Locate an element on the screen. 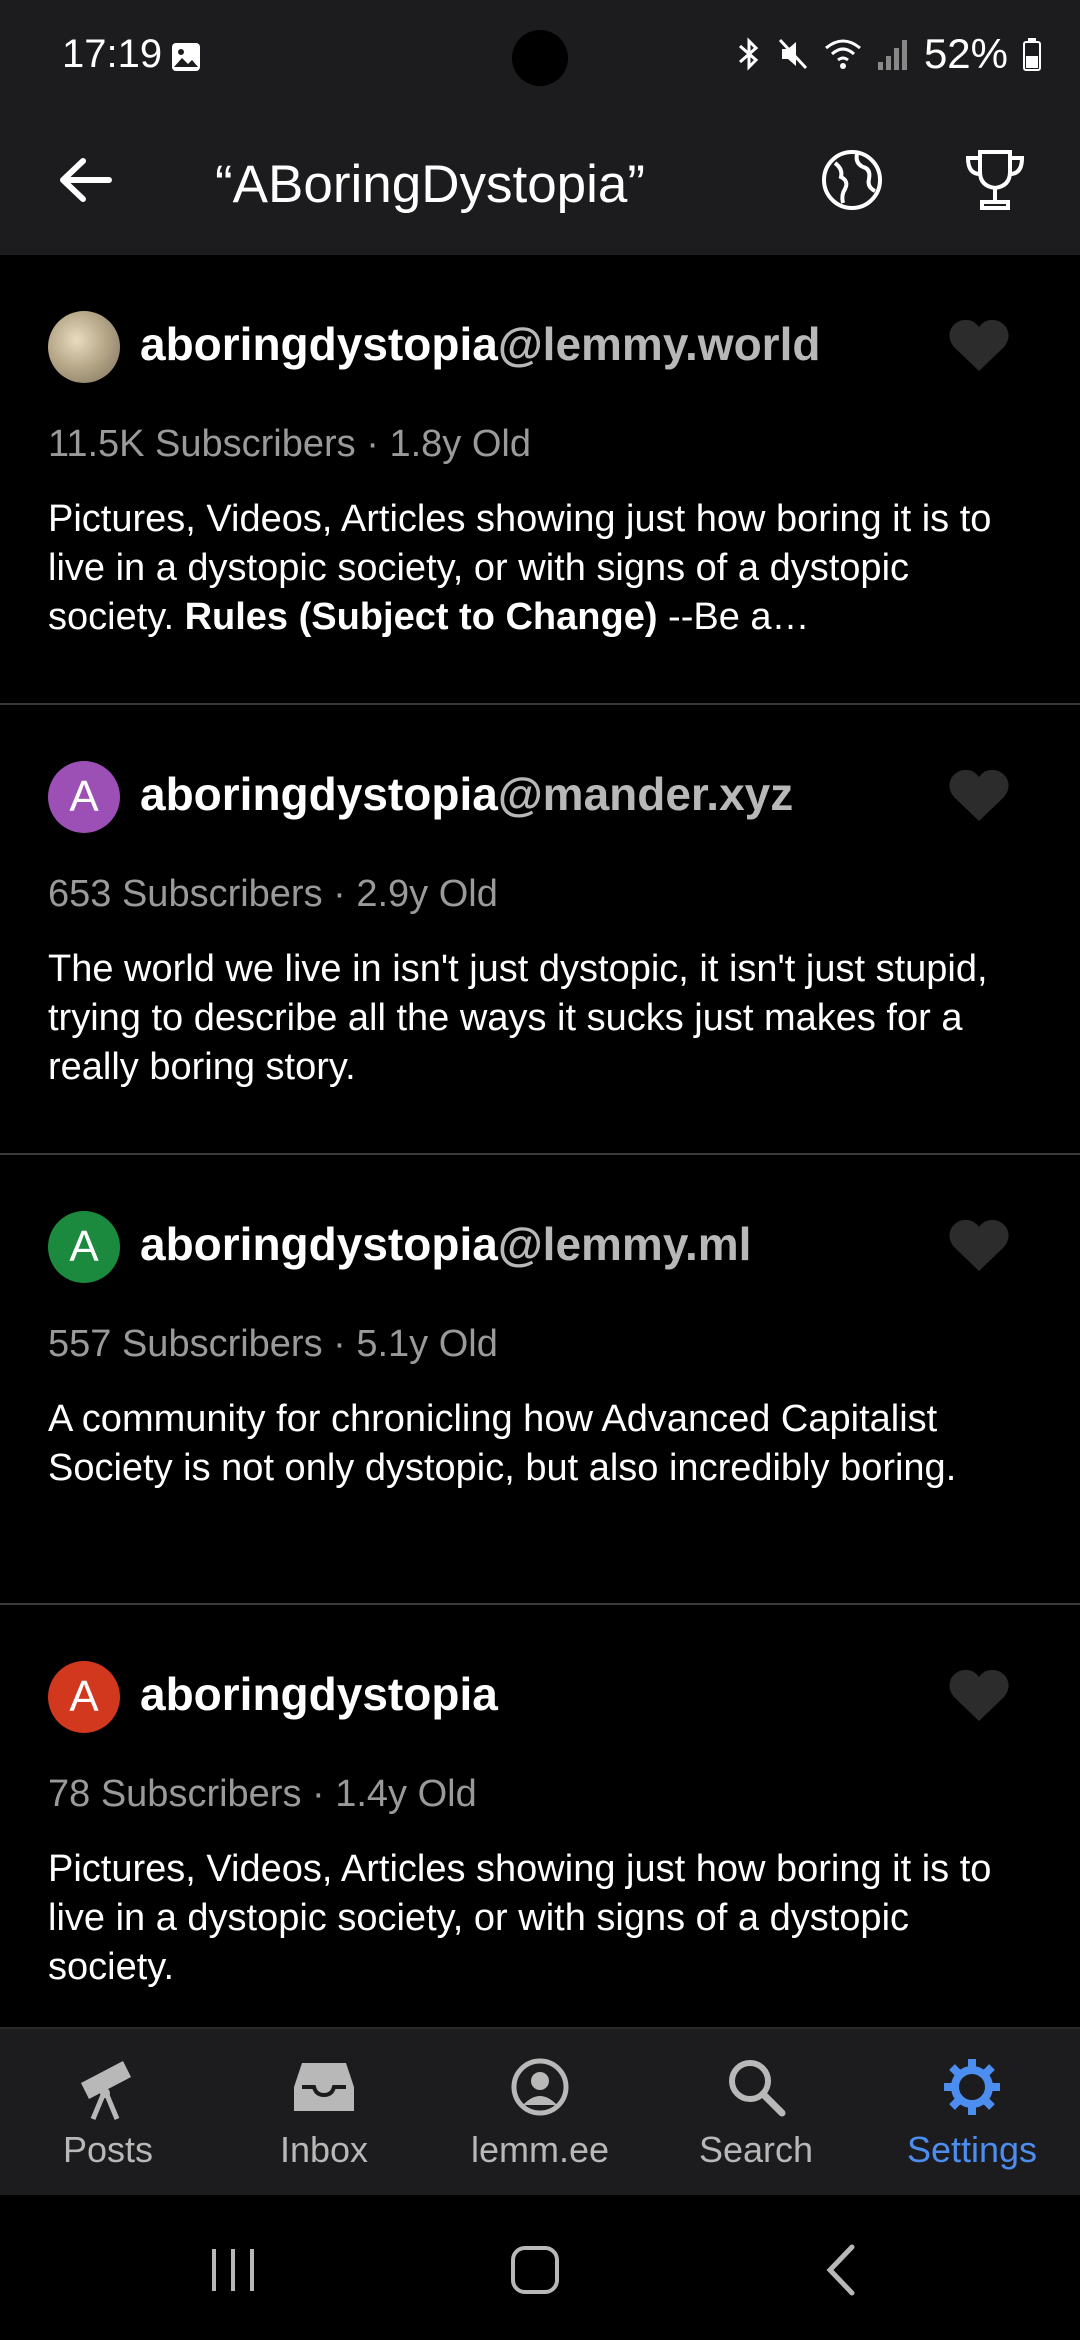  community-host: @lemmy.world is located at coordinates (659, 344).